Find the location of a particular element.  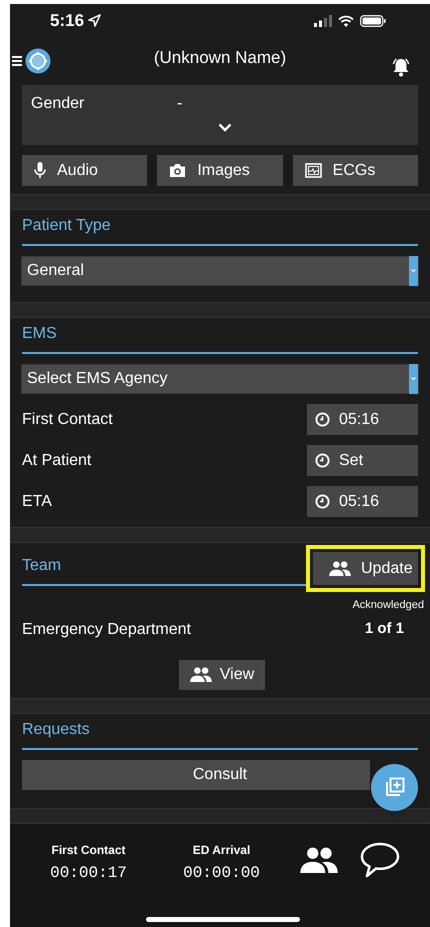

expand-button is located at coordinates (225, 127).